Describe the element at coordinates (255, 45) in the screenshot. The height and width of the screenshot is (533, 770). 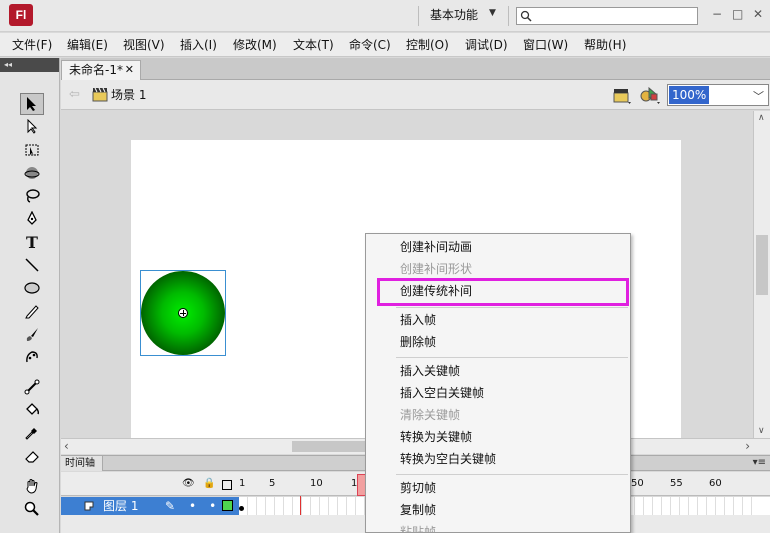
I see `menu-modify: 修改(M)` at that location.